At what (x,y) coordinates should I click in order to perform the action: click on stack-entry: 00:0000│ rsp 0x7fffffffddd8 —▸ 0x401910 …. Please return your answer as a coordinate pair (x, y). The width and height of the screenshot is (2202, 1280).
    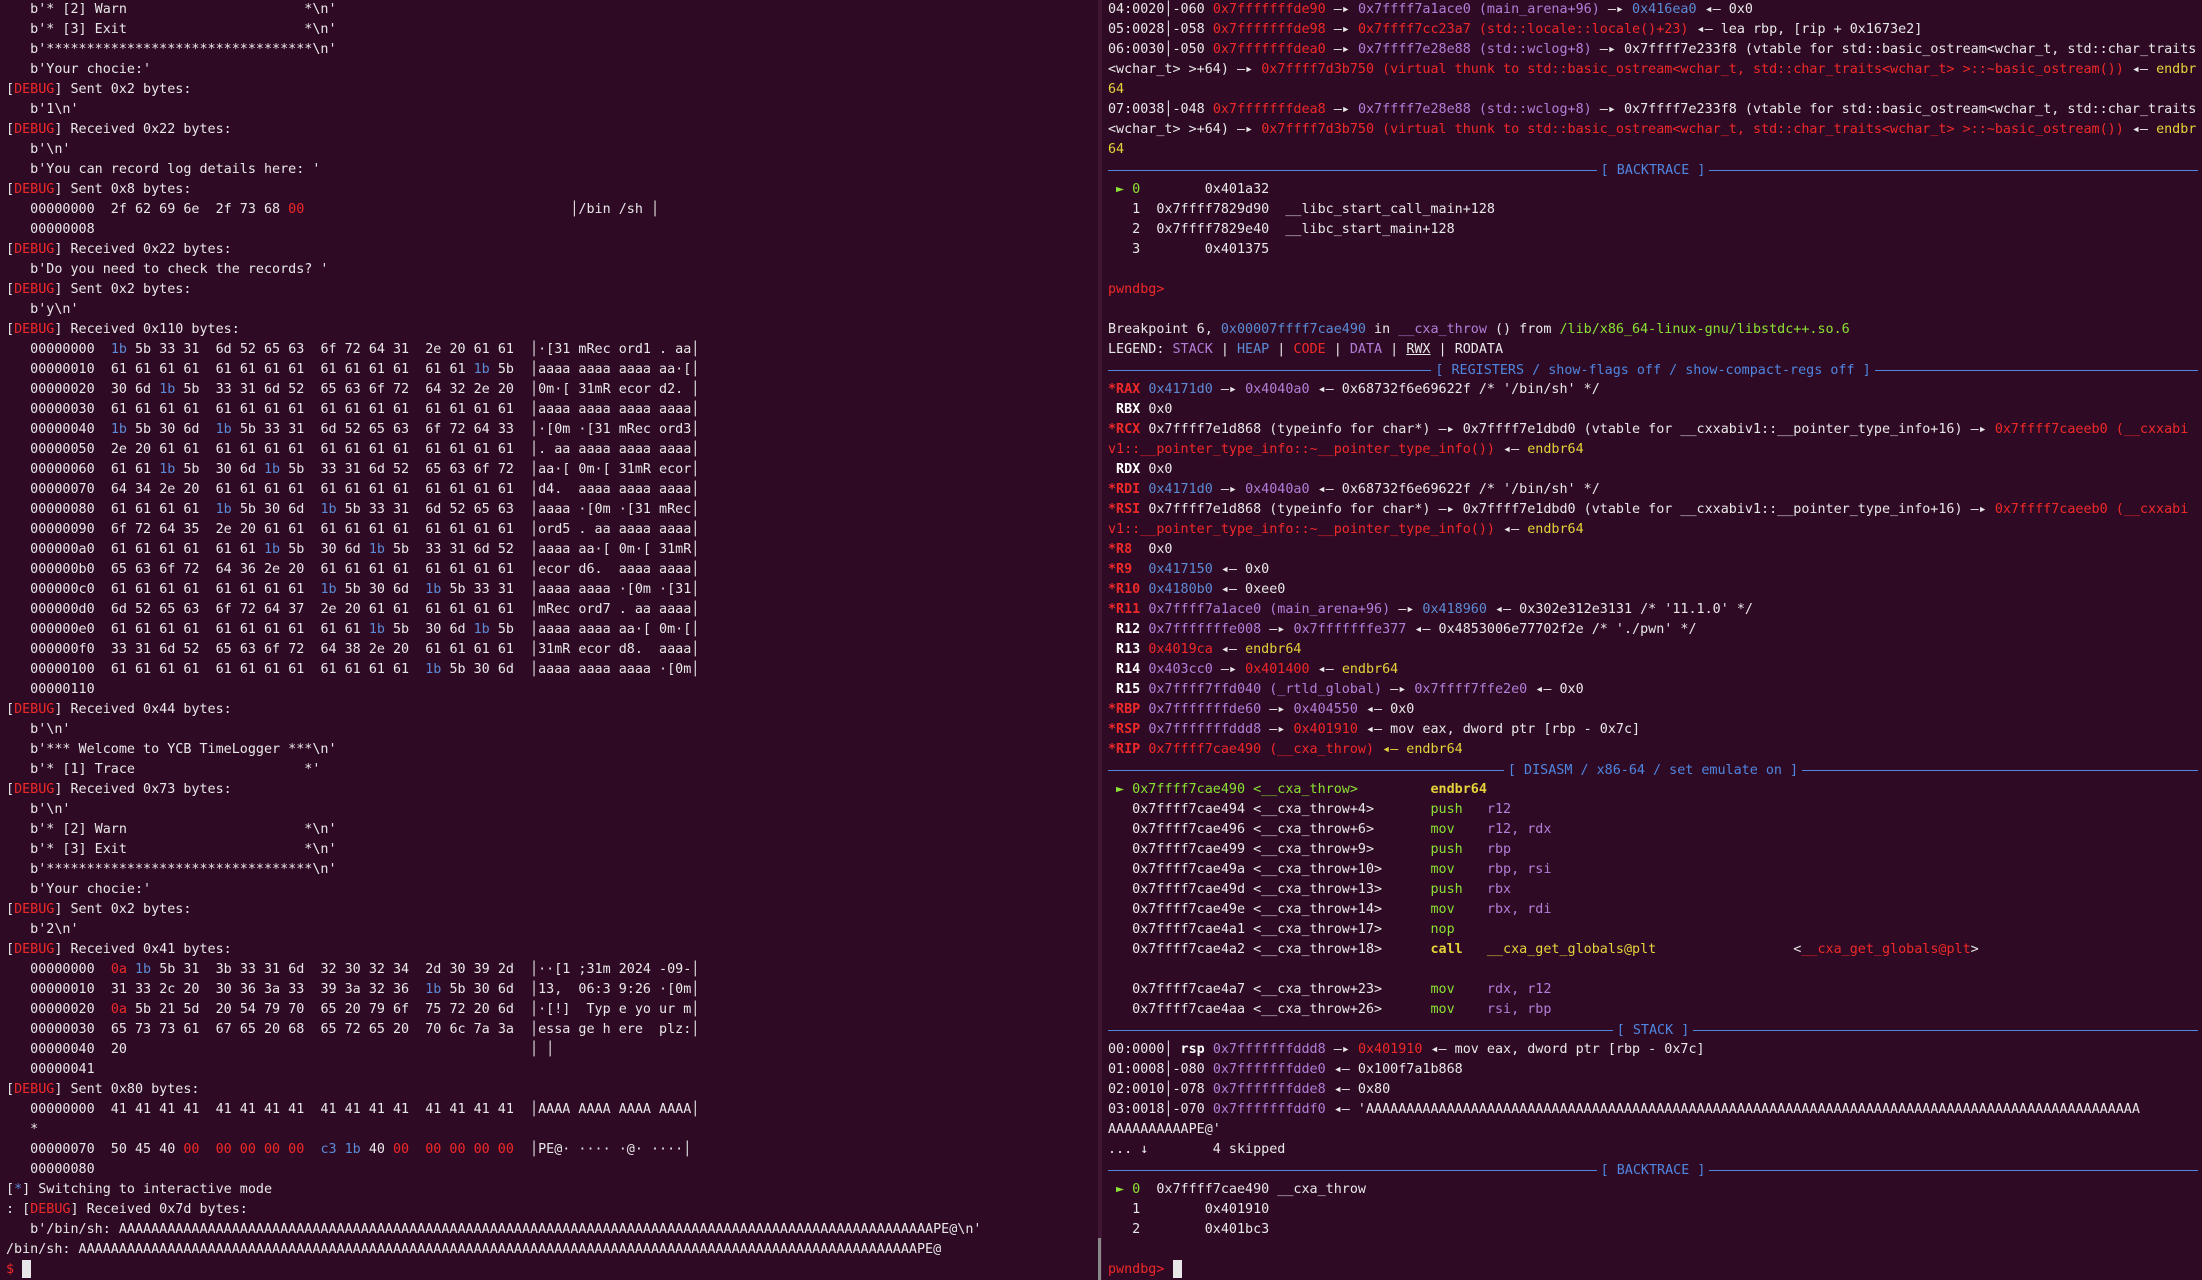
    Looking at the image, I should click on (1653, 1050).